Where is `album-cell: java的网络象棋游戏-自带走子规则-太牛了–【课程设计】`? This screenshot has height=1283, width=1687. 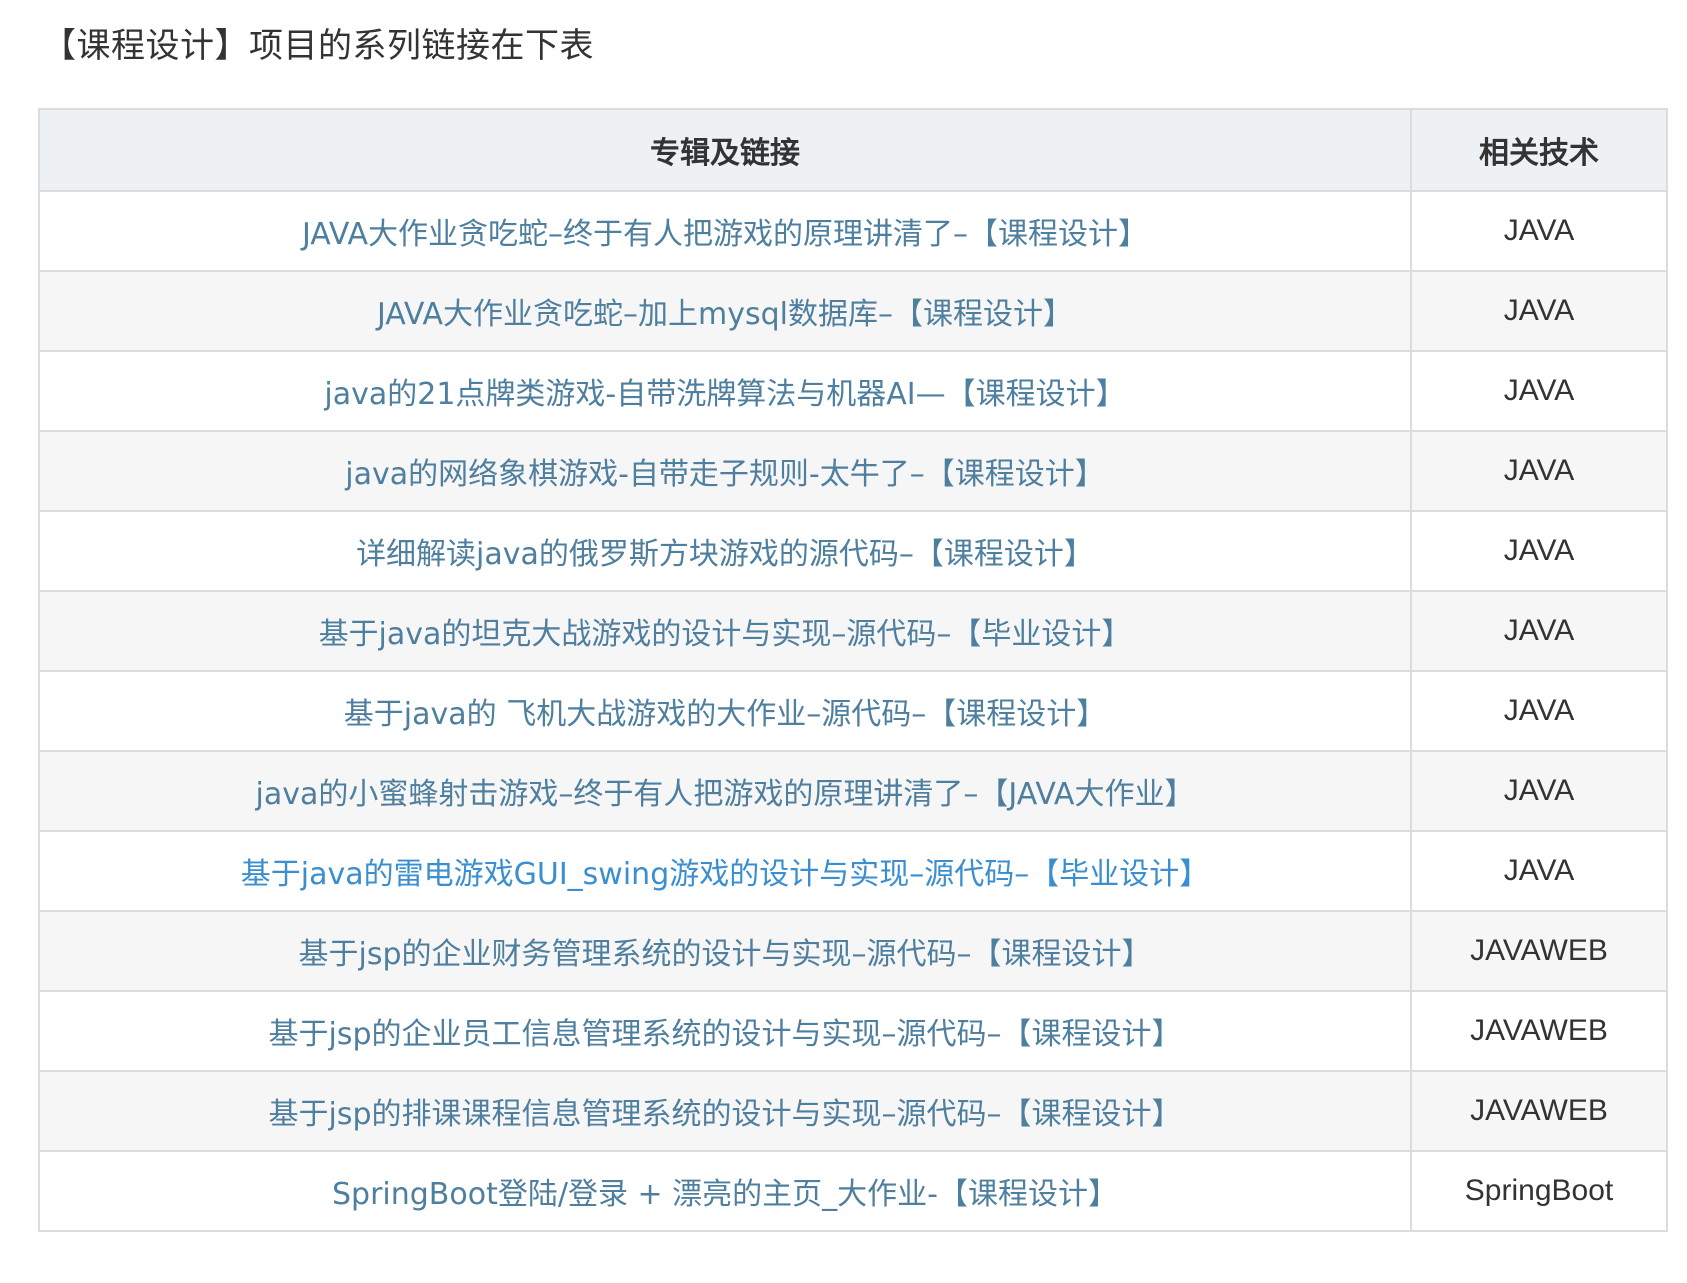
album-cell: java的网络象棋游戏-自带走子规则-太牛了–【课程设计】 is located at coordinates (725, 471).